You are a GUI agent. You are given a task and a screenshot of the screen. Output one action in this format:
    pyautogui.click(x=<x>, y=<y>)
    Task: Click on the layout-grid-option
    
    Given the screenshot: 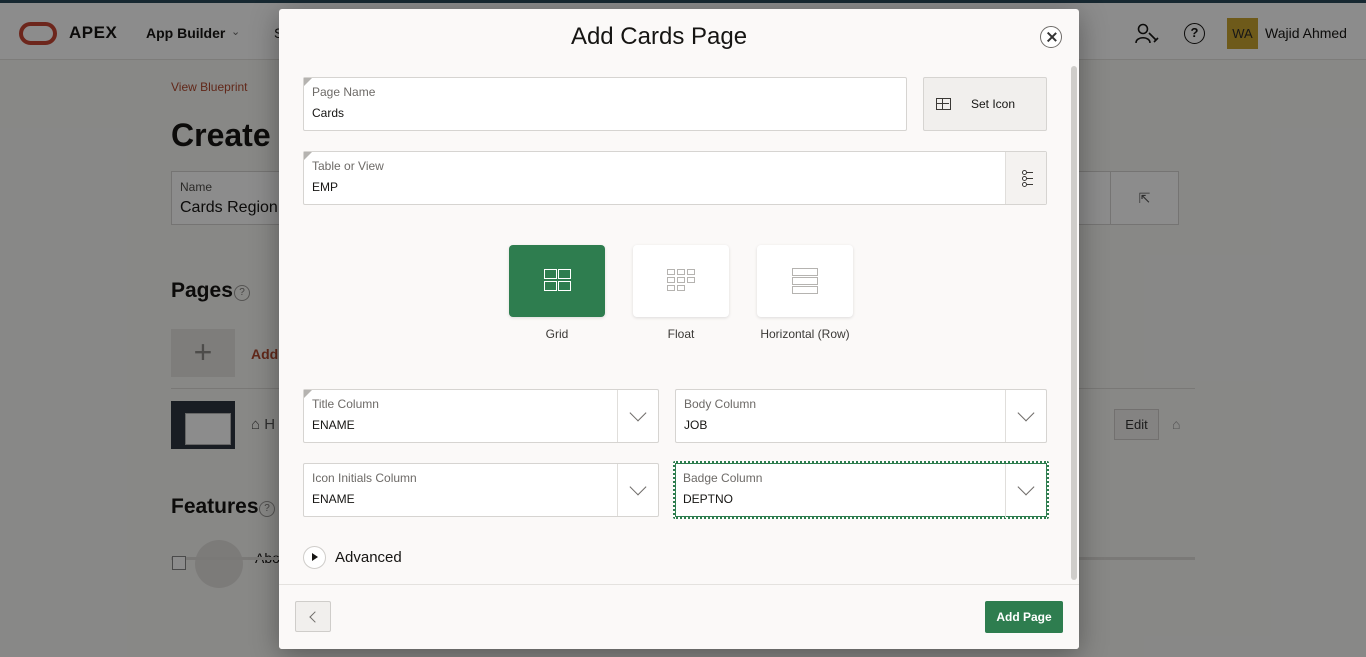 What is the action you would take?
    pyautogui.click(x=557, y=281)
    